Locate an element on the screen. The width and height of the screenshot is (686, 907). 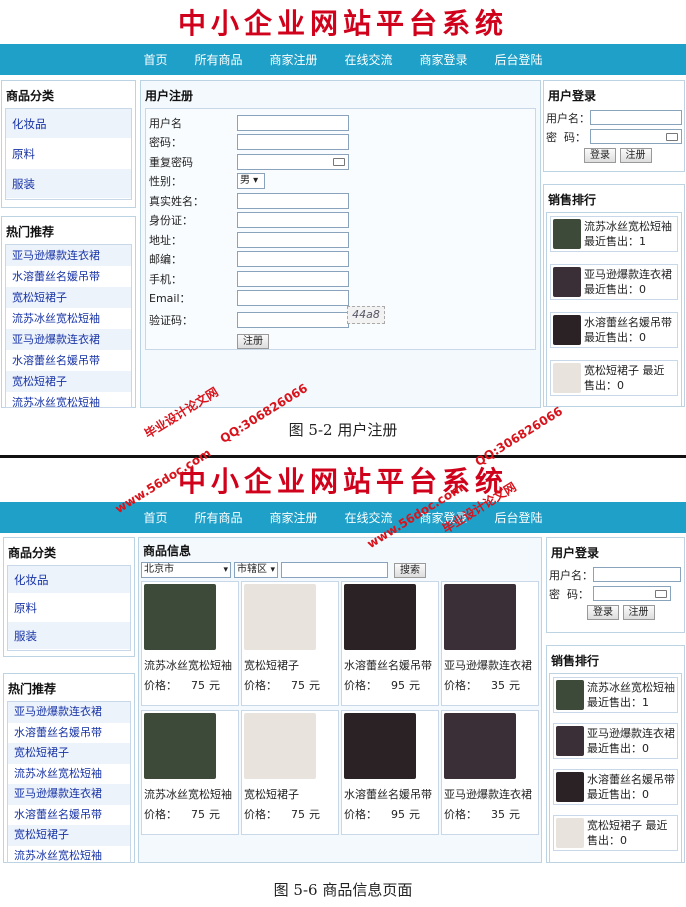
district-select: 市辖区 is located at coordinates (256, 570).